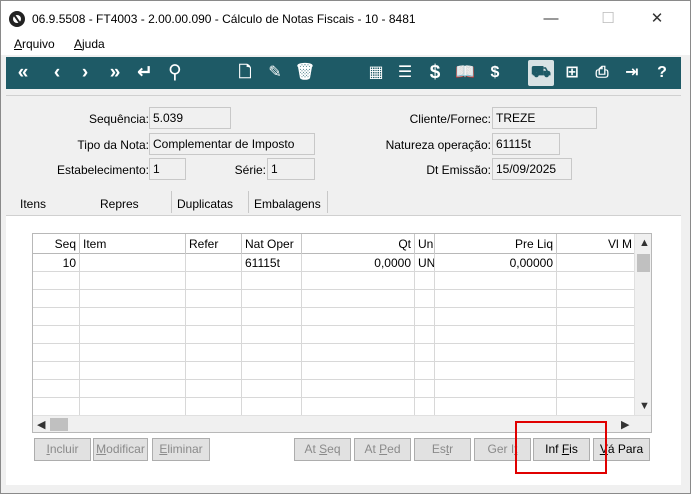 This screenshot has width=691, height=494. What do you see at coordinates (343, 204) in the screenshot?
I see `tab-strip: Itens Repres Duplicatas Embalagens` at bounding box center [343, 204].